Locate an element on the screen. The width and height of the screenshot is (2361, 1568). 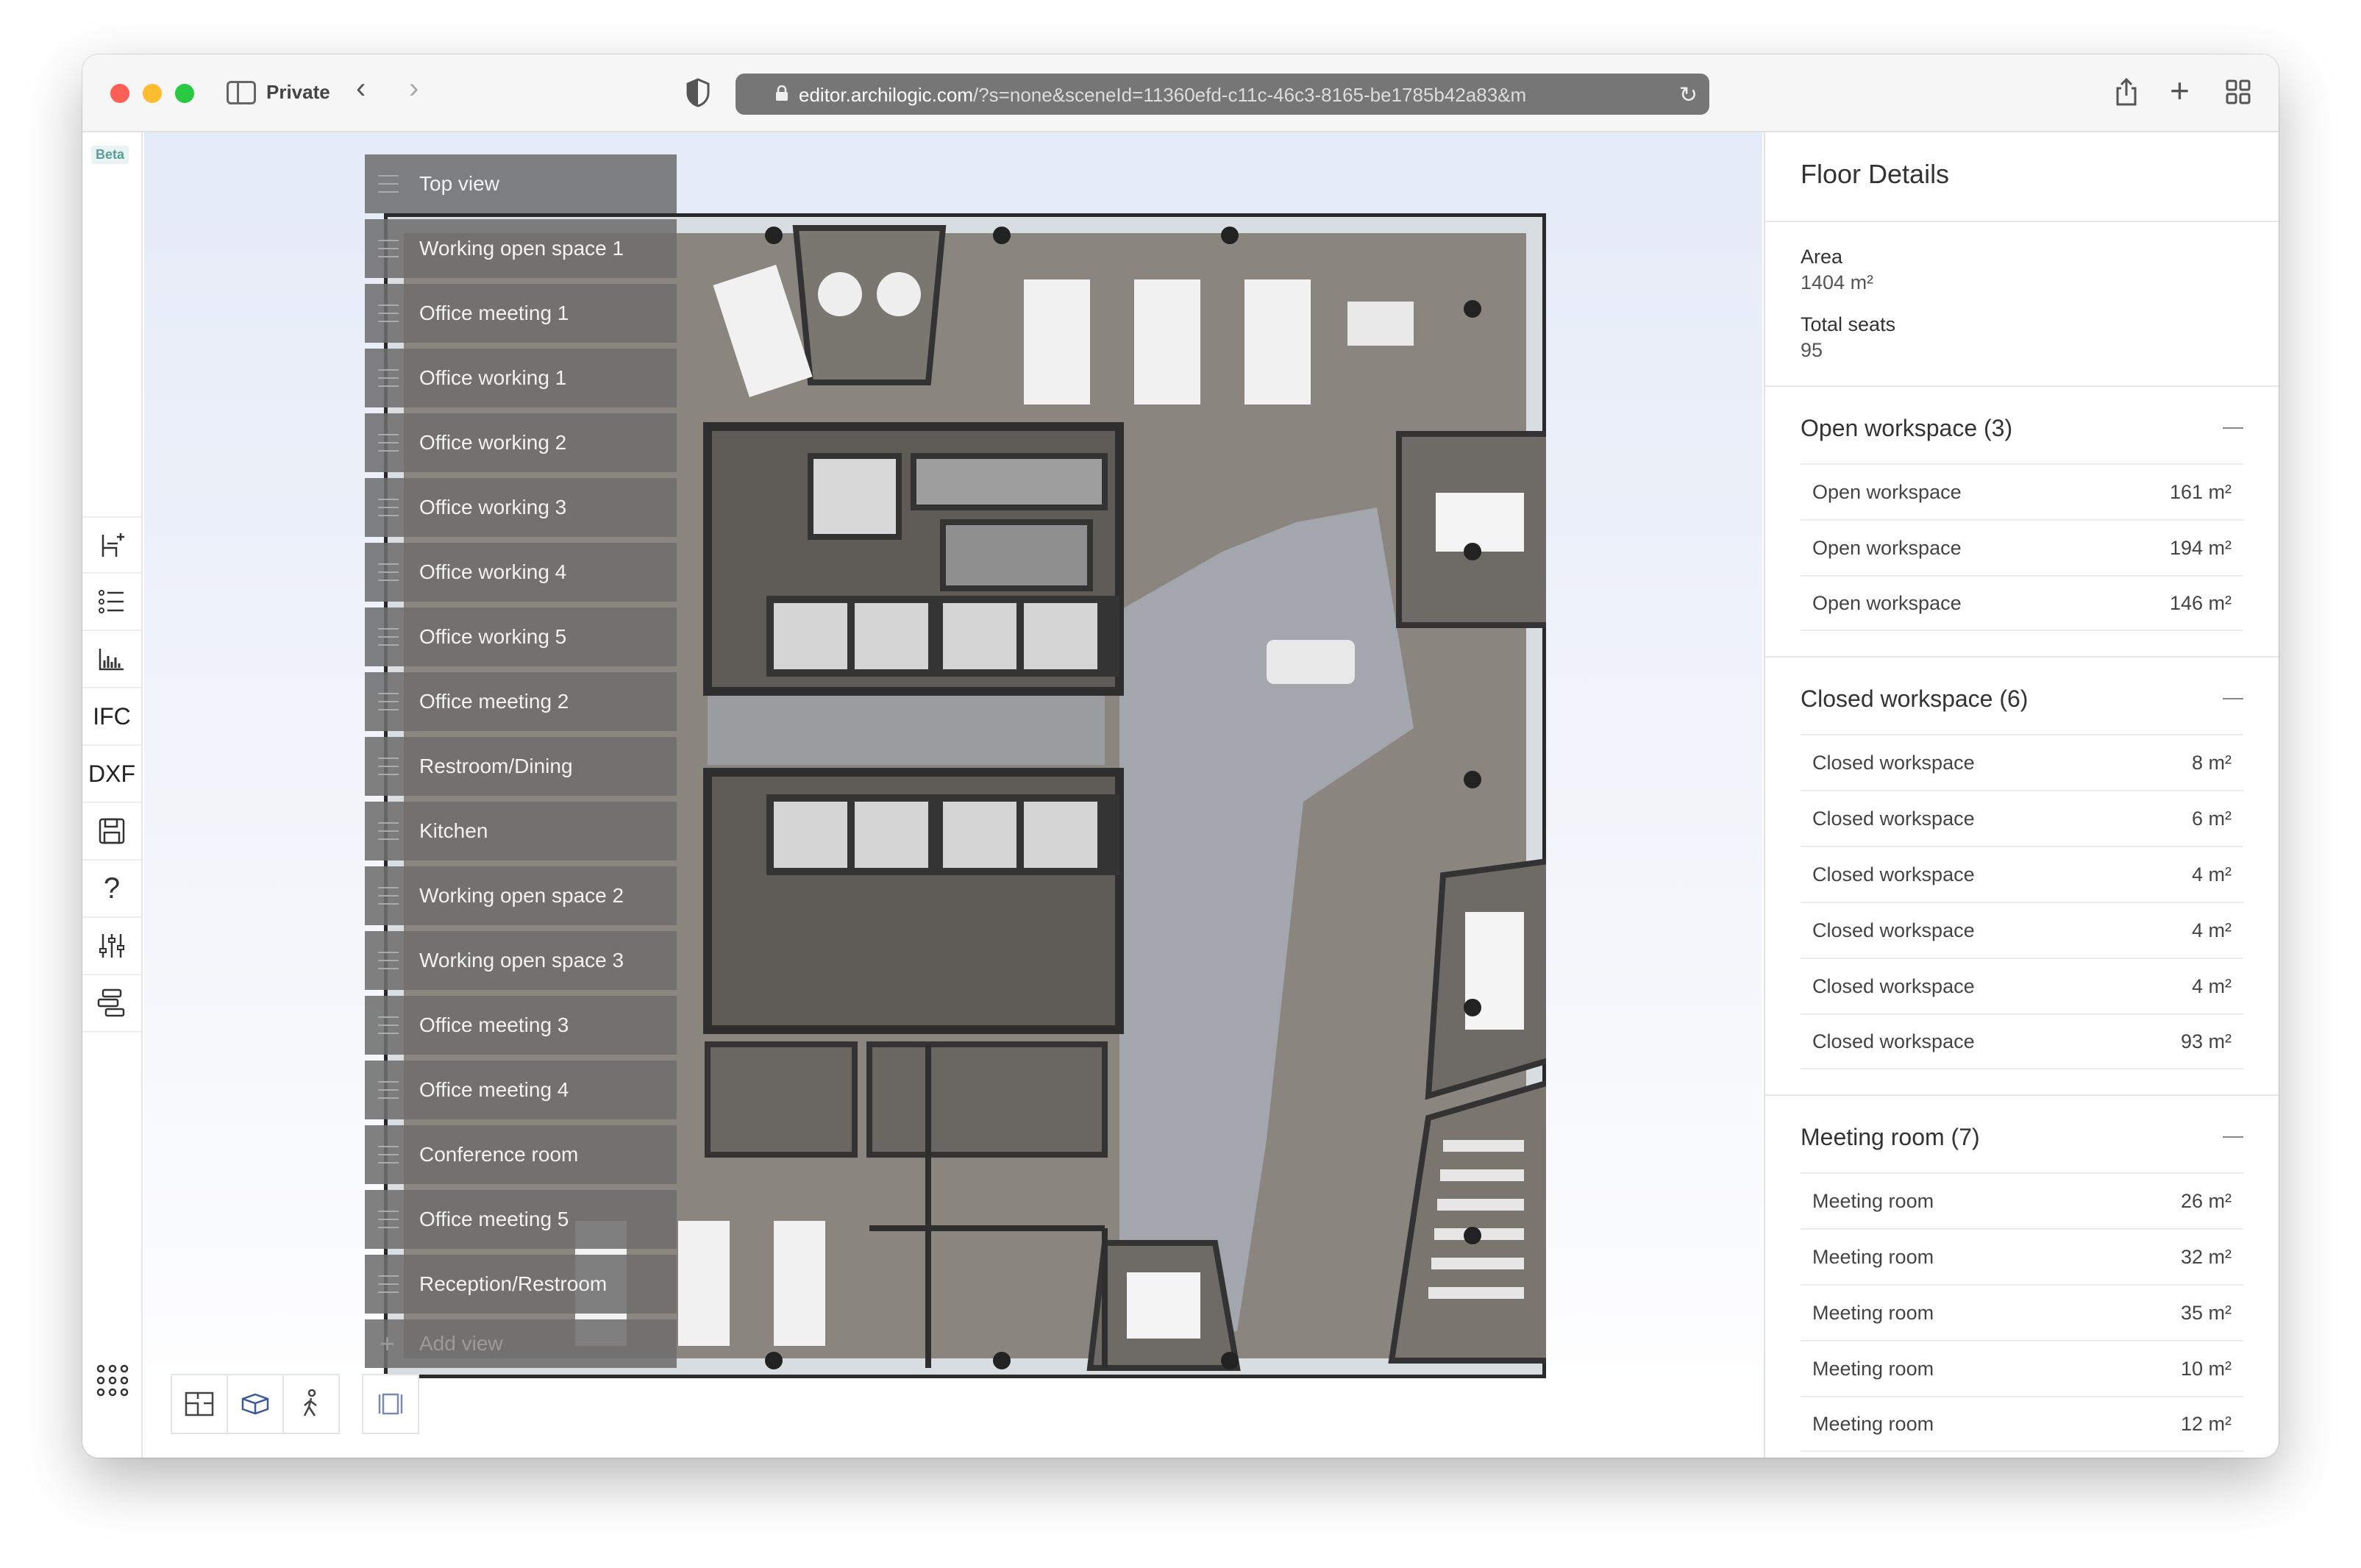
view-item: Working open space 3 is located at coordinates (521, 960).